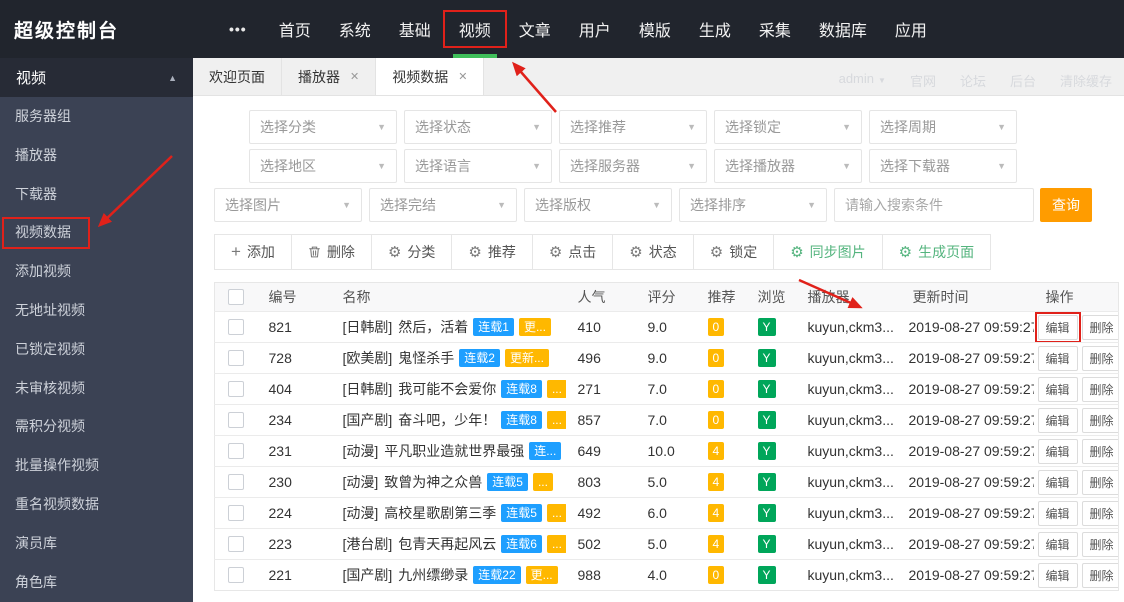  What do you see at coordinates (172, 78) in the screenshot?
I see `collapse-up-icon: ▲` at bounding box center [172, 78].